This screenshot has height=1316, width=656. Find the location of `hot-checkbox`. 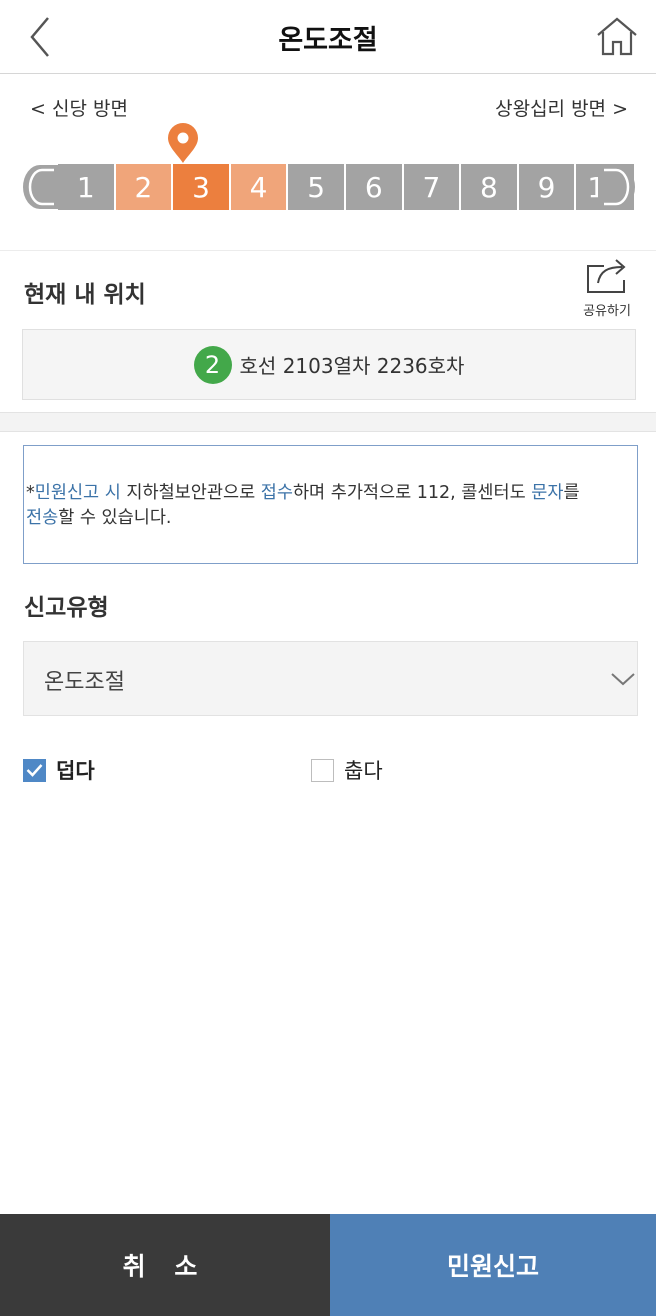

hot-checkbox is located at coordinates (34, 770).